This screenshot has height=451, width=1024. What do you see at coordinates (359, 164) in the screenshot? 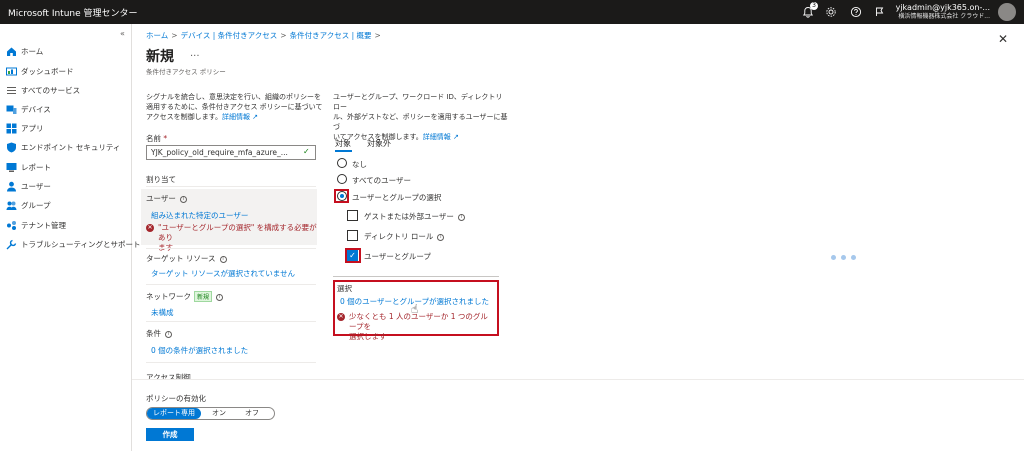
I see `radio-none-label: なし` at bounding box center [359, 164].